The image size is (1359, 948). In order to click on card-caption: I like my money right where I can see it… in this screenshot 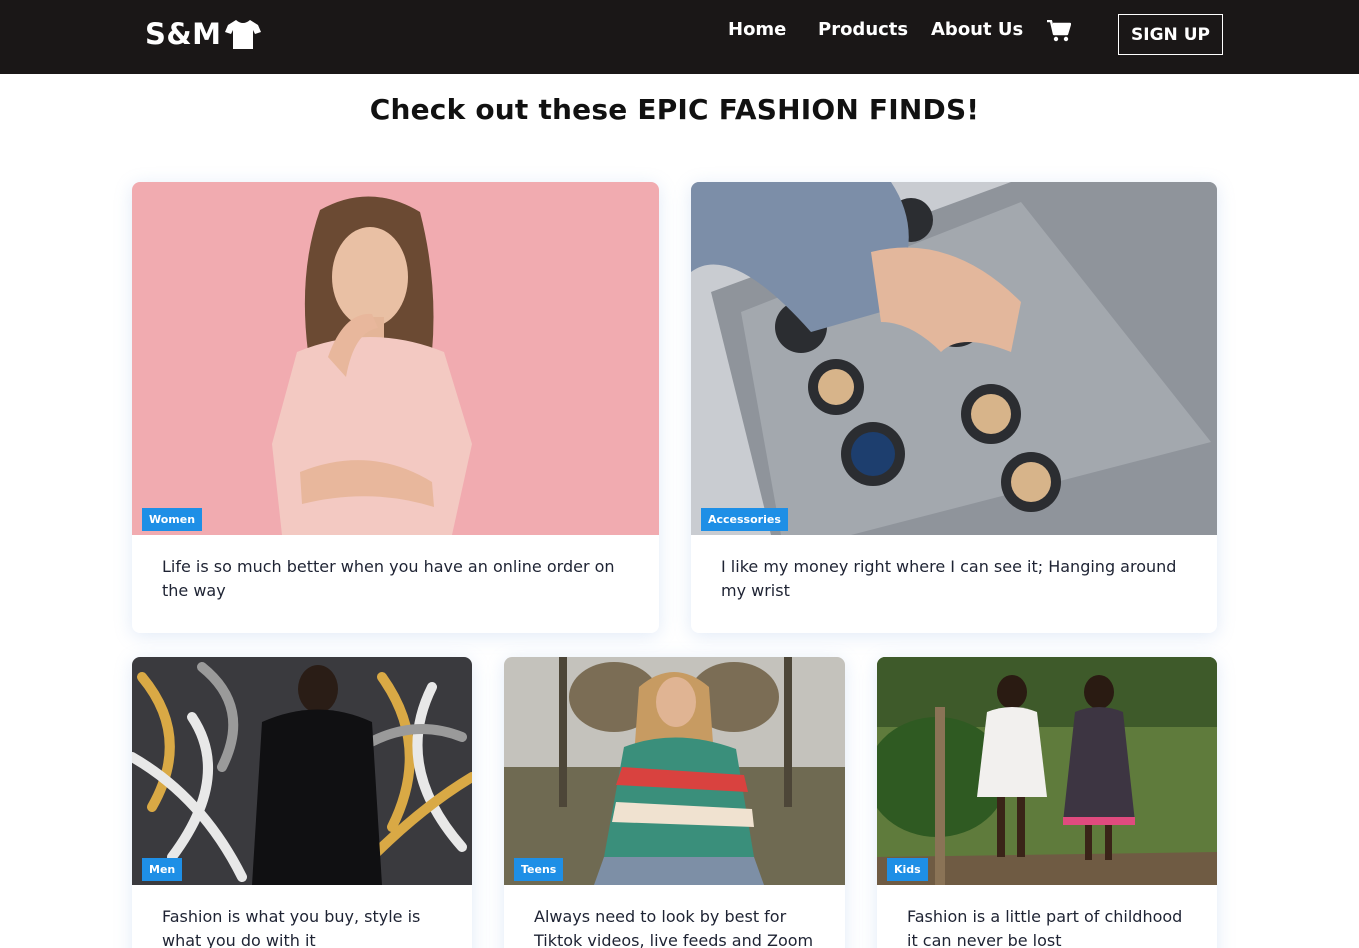, I will do `click(949, 578)`.